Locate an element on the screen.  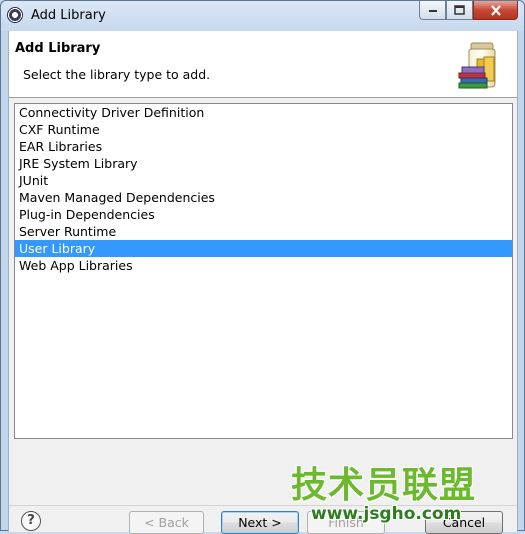
library-type-item: Connectivity Driver Definition is located at coordinates (263, 112).